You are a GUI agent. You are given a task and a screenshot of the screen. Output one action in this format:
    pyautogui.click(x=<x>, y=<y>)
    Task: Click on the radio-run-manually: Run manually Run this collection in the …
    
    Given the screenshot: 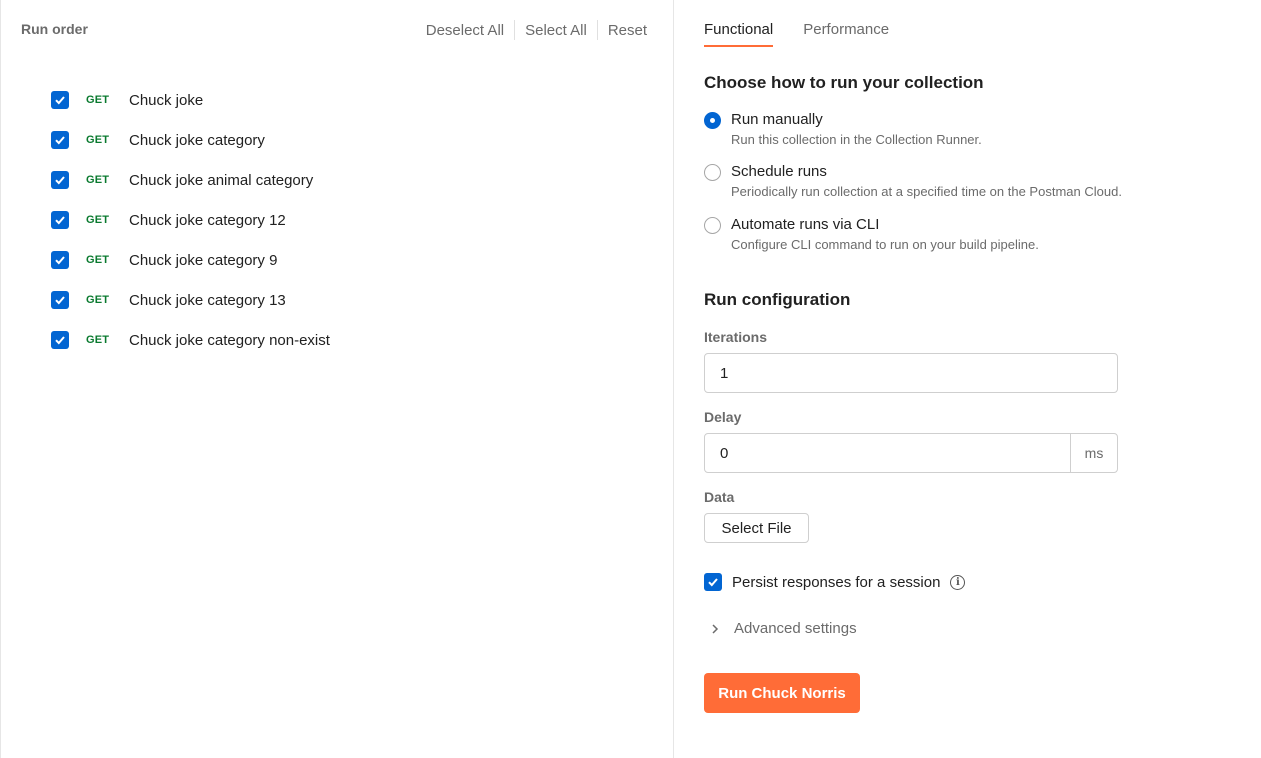 What is the action you would take?
    pyautogui.click(x=843, y=128)
    